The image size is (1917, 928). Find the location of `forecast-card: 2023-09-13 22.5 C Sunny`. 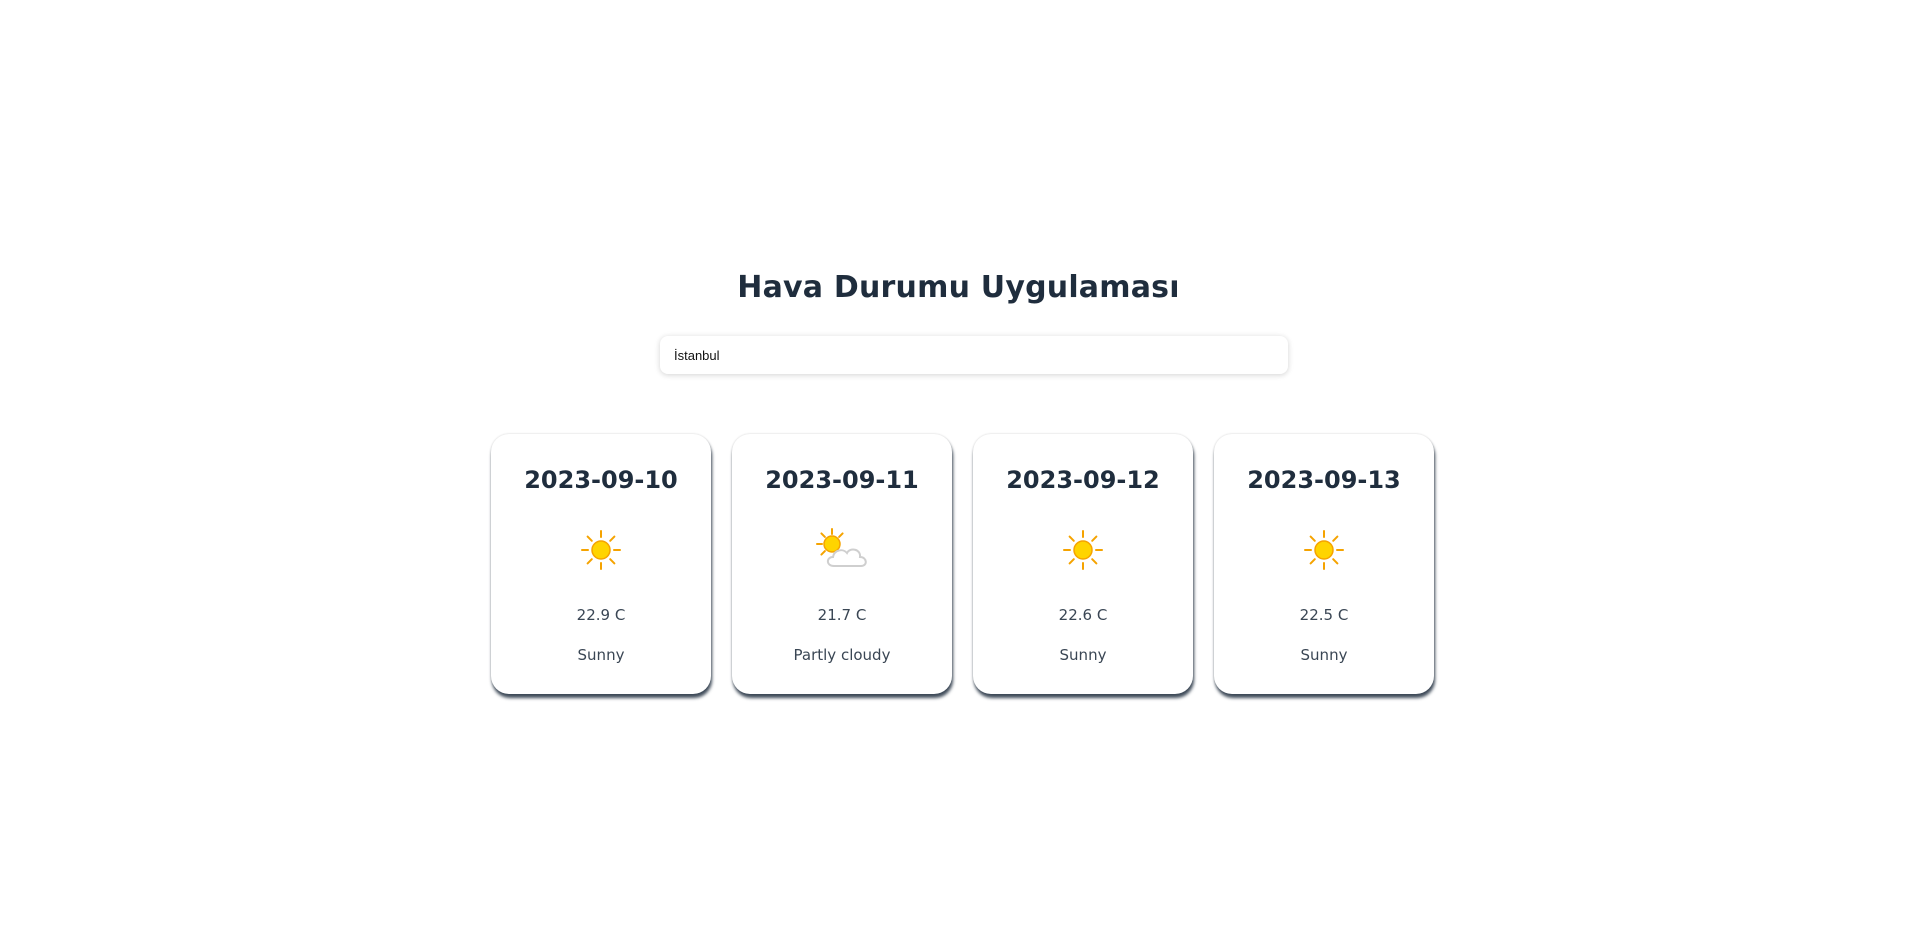

forecast-card: 2023-09-13 22.5 C Sunny is located at coordinates (1324, 564).